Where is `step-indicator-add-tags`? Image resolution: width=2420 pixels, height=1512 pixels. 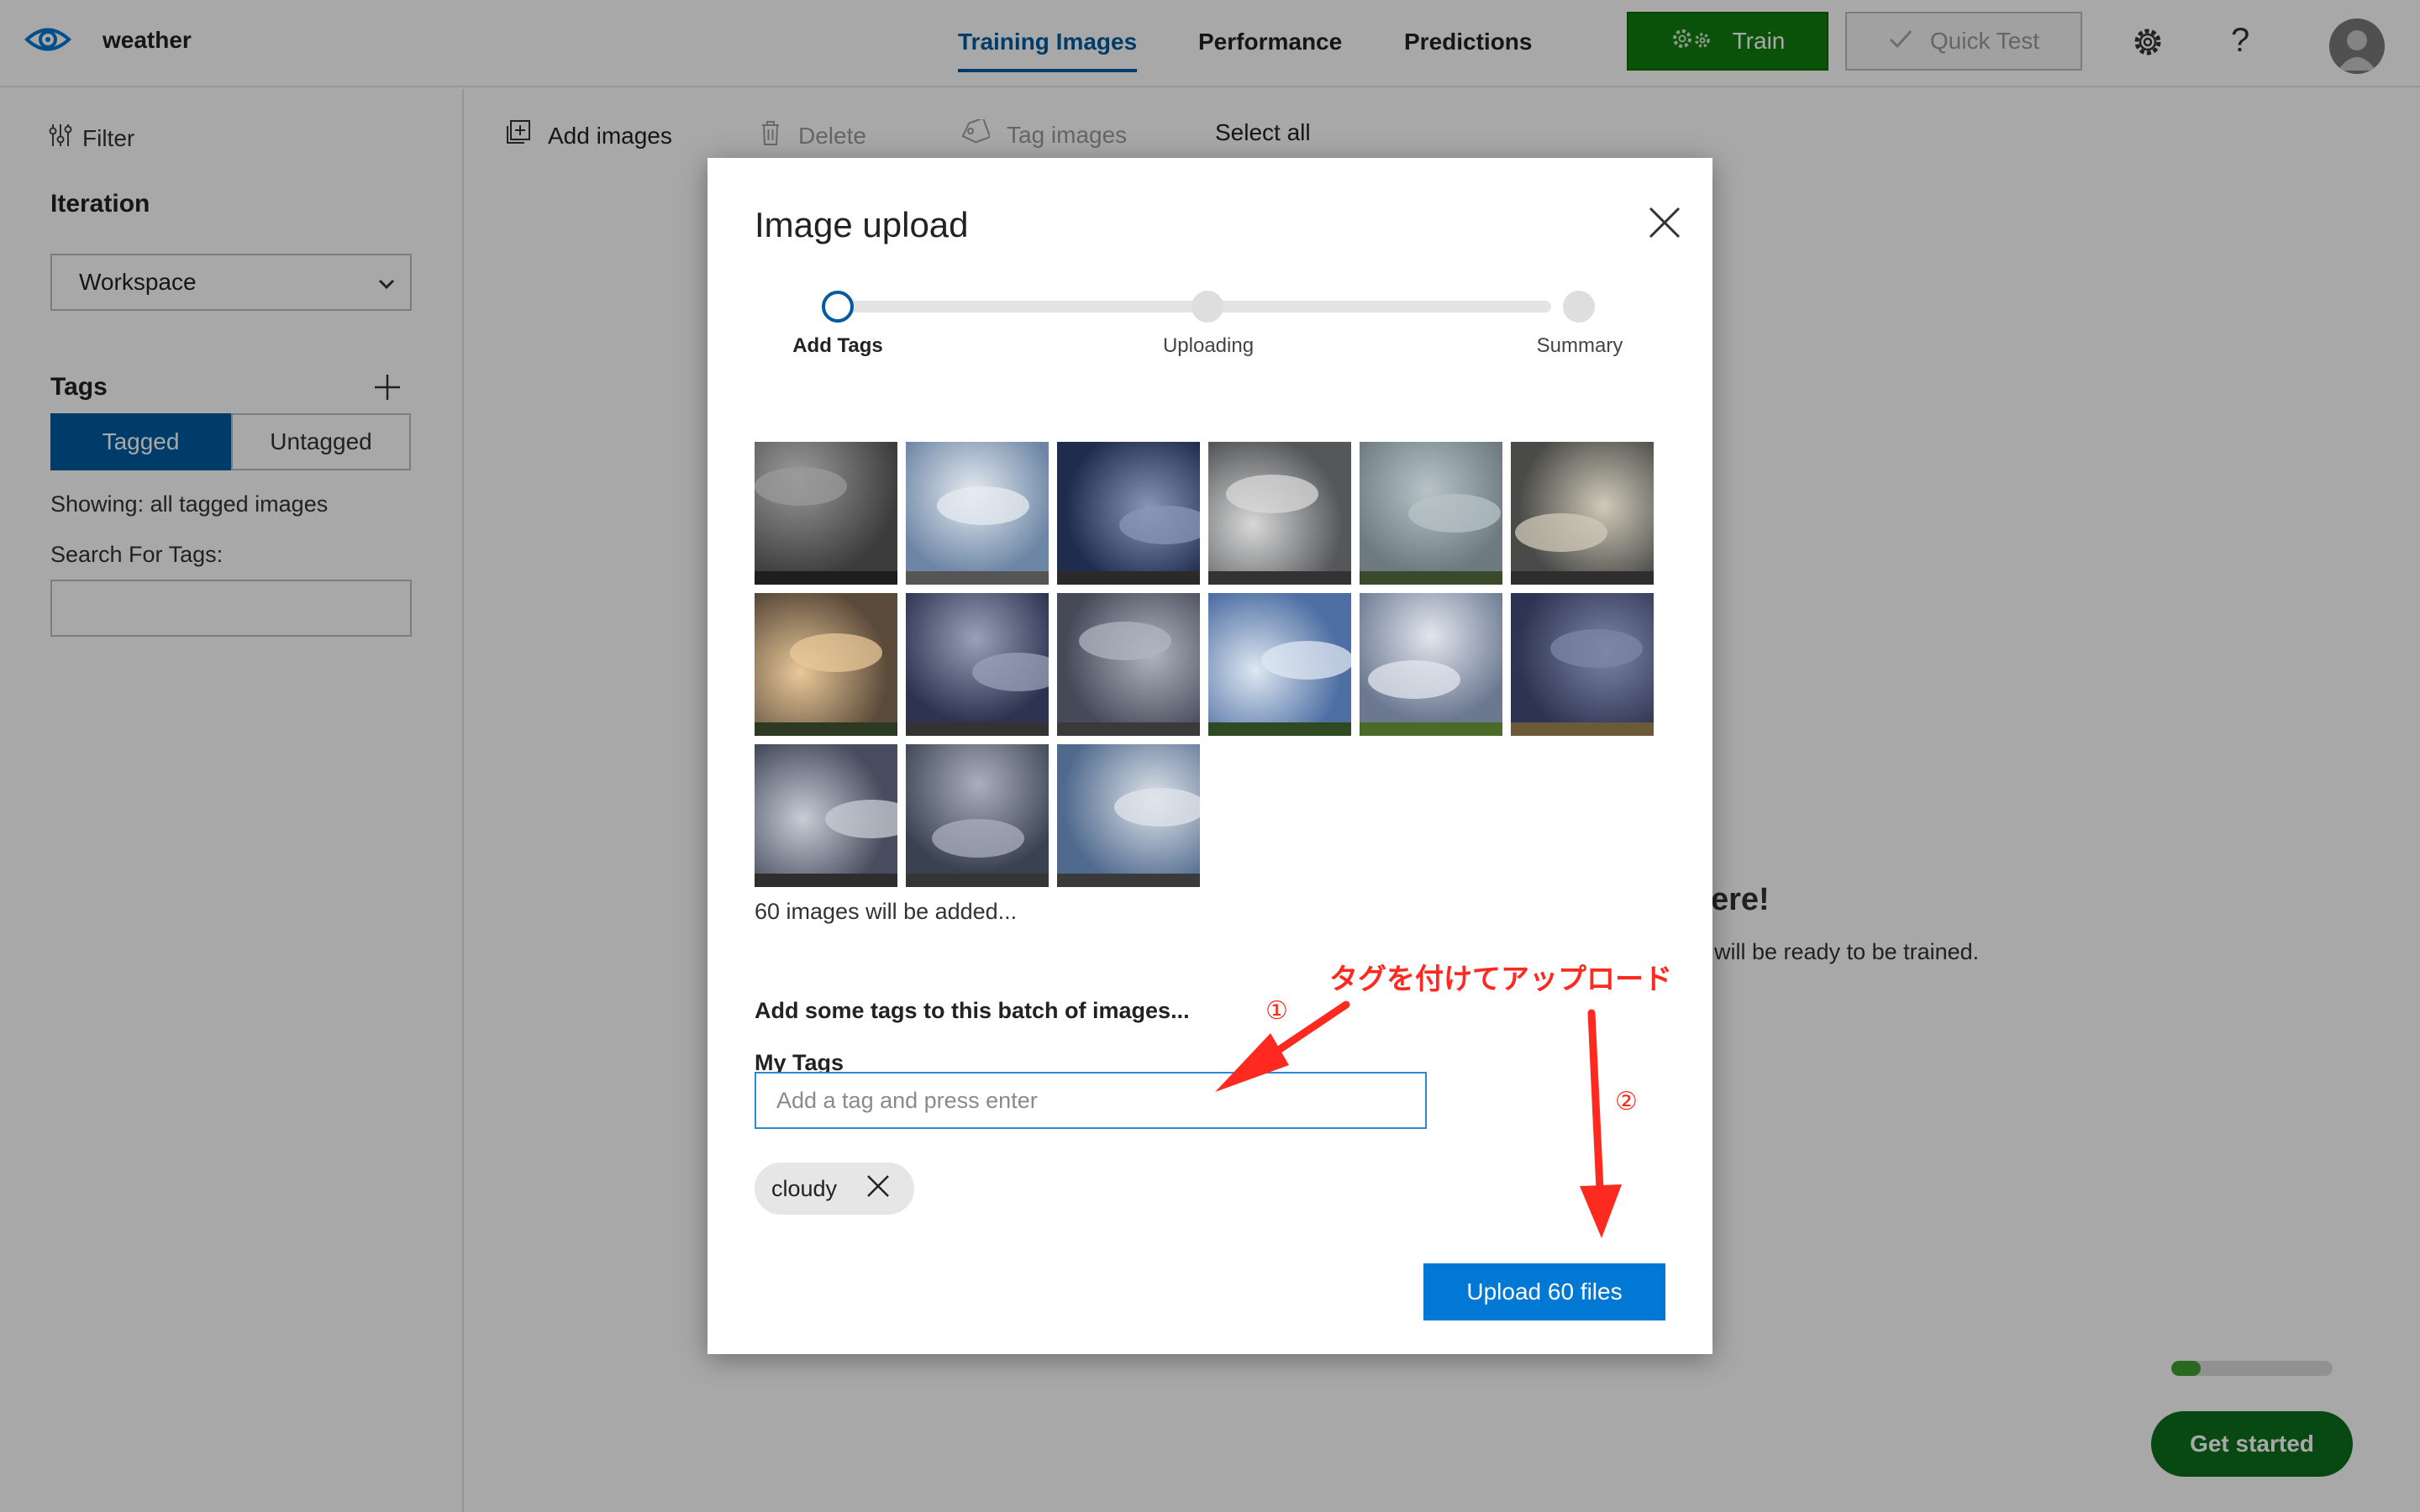
step-indicator-add-tags is located at coordinates (838, 307).